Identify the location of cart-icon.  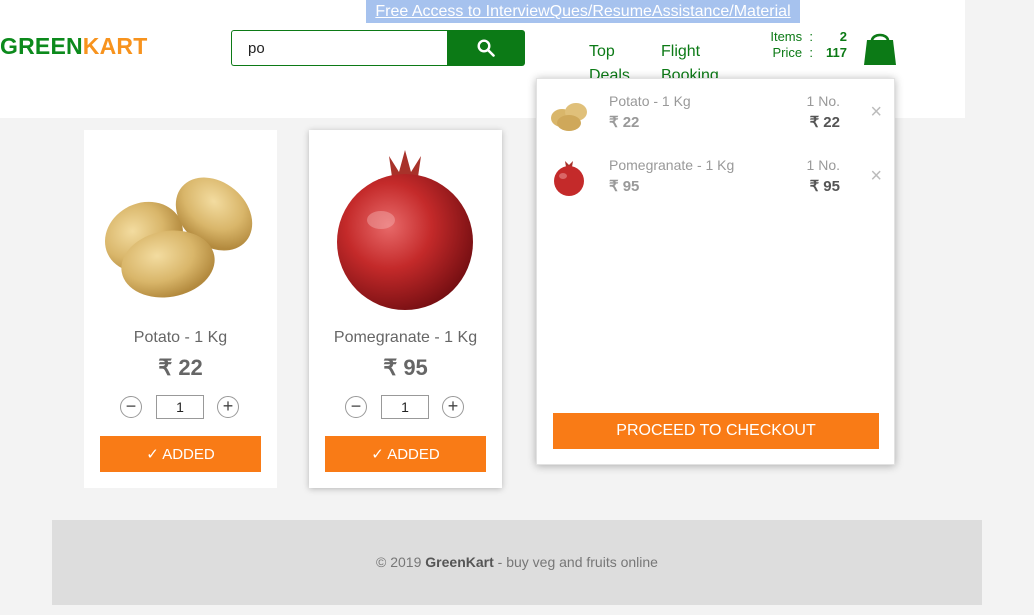
(880, 47).